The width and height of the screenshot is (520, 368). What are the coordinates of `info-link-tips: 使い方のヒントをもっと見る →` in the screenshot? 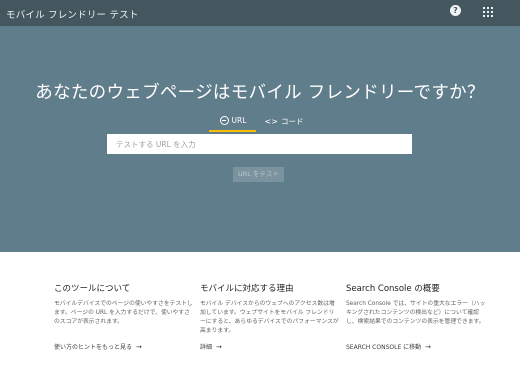 It's located at (124, 346).